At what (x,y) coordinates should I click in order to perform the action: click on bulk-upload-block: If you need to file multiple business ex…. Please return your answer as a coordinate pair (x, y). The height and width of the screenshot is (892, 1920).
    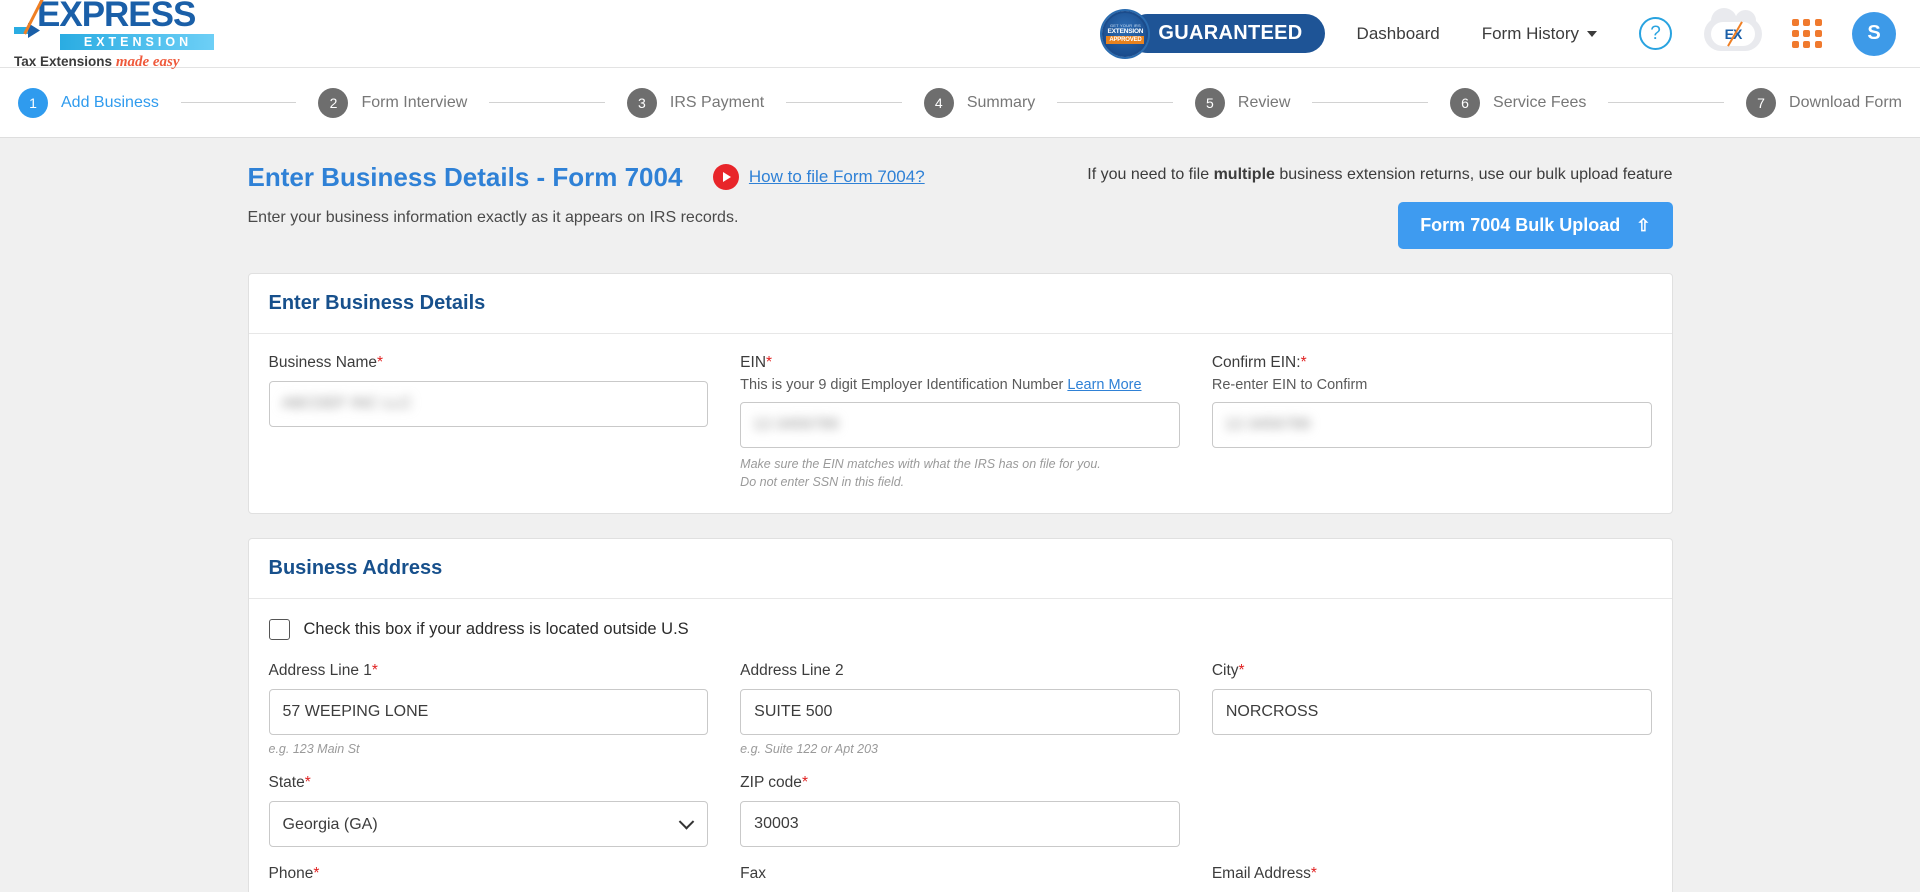
    Looking at the image, I should click on (1380, 205).